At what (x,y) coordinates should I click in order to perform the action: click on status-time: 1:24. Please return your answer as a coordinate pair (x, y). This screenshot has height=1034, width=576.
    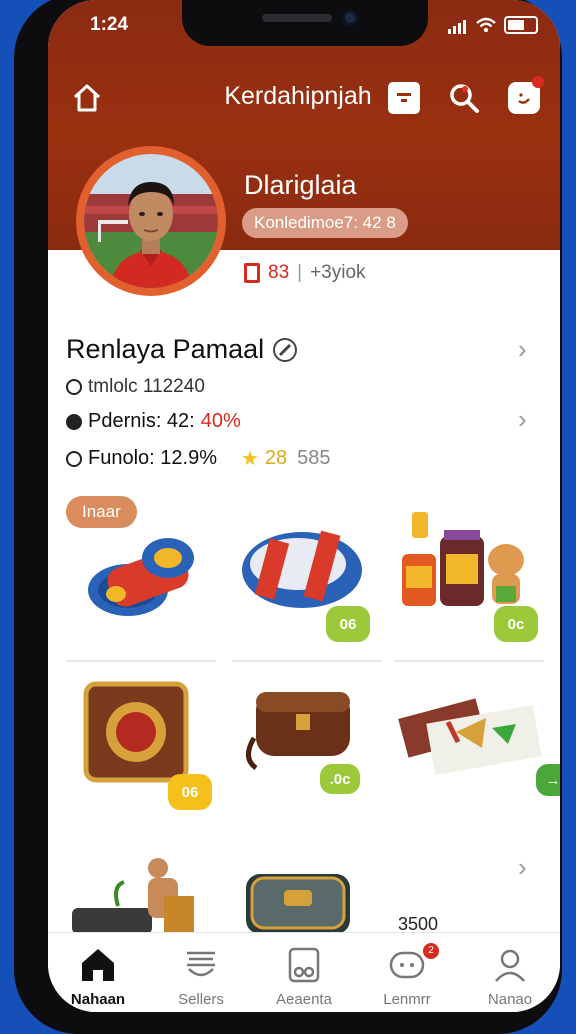
    Looking at the image, I should click on (109, 24).